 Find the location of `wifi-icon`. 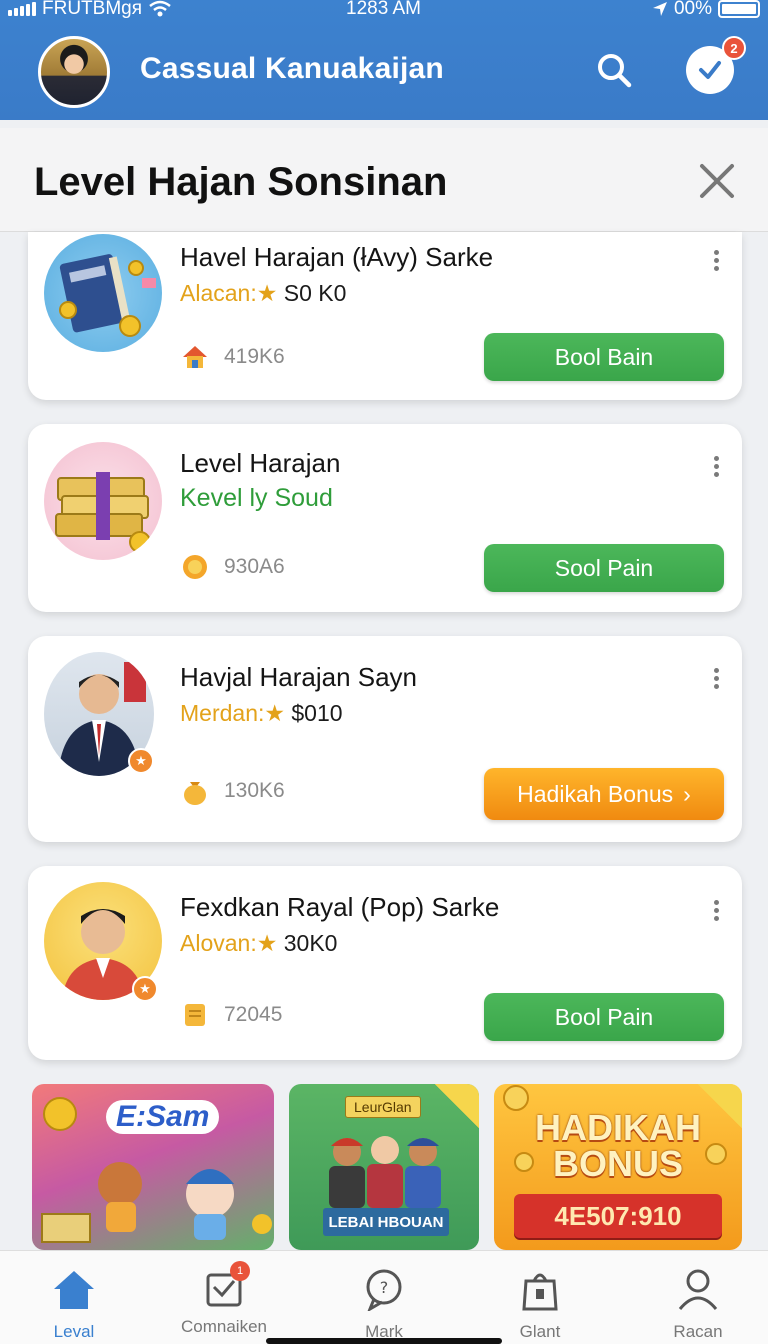

wifi-icon is located at coordinates (160, 8).